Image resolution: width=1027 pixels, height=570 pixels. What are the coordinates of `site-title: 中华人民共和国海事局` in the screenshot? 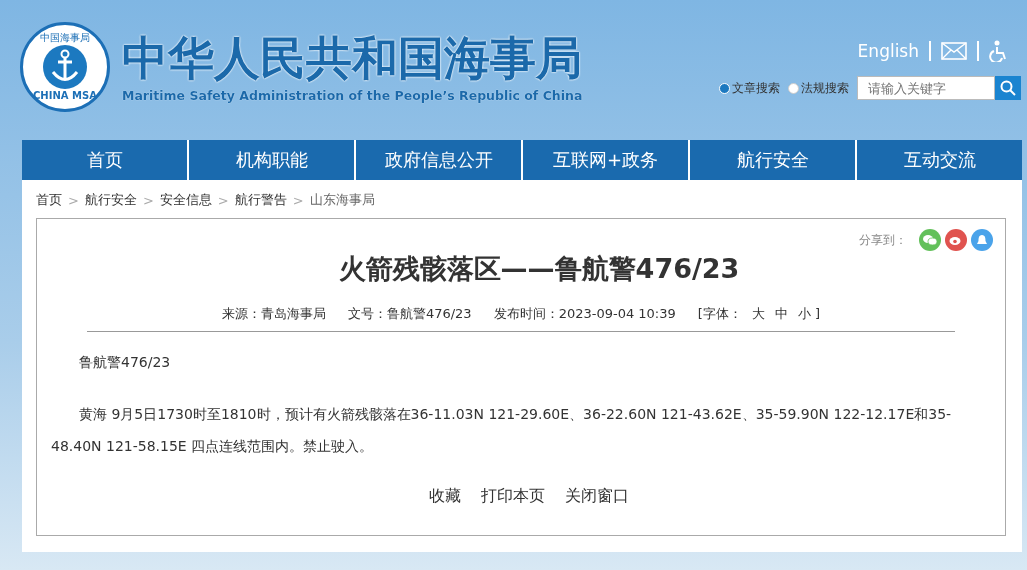 It's located at (352, 58).